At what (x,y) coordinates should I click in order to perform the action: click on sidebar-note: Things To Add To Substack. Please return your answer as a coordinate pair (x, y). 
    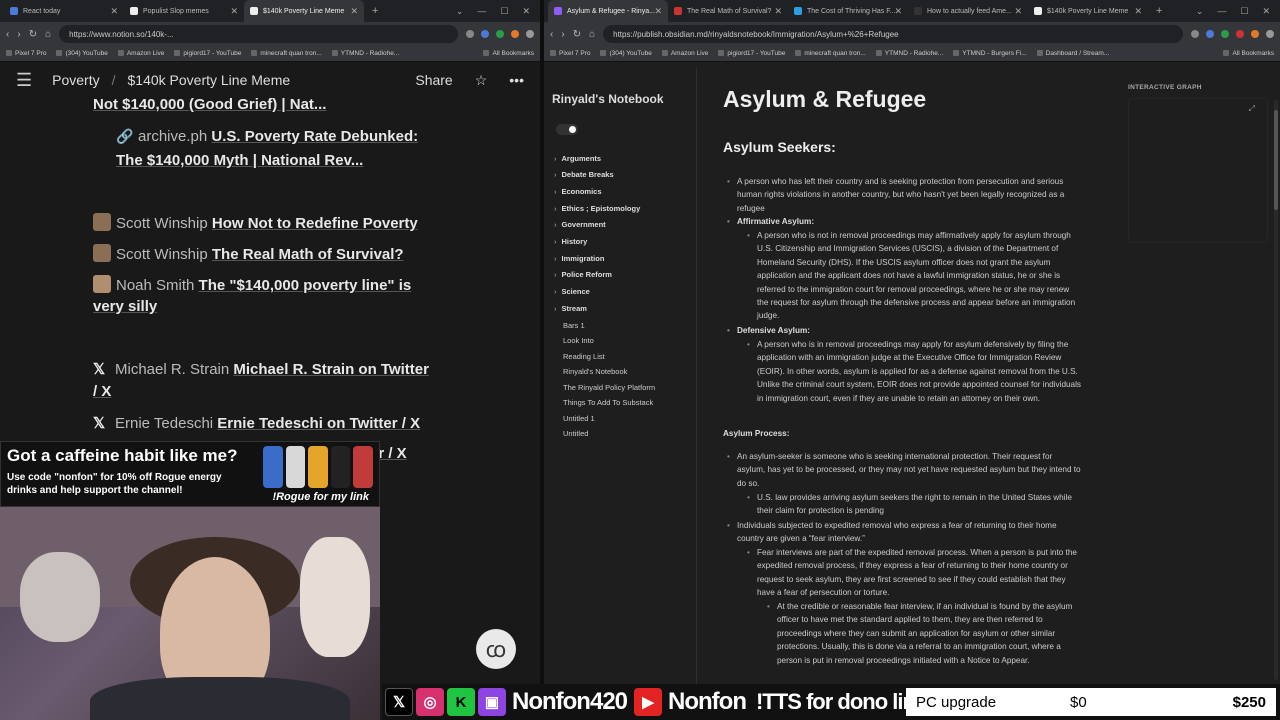
    Looking at the image, I should click on (608, 402).